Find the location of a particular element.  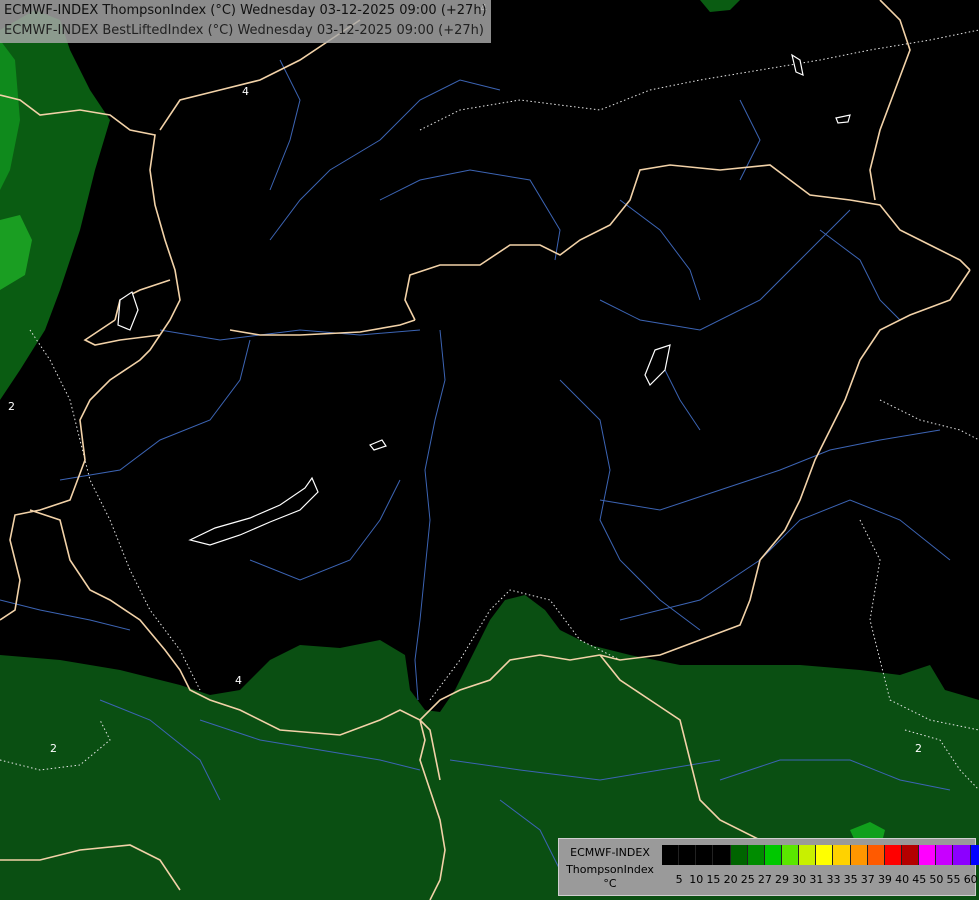

legend-tick-label: 40 is located at coordinates (902, 879).